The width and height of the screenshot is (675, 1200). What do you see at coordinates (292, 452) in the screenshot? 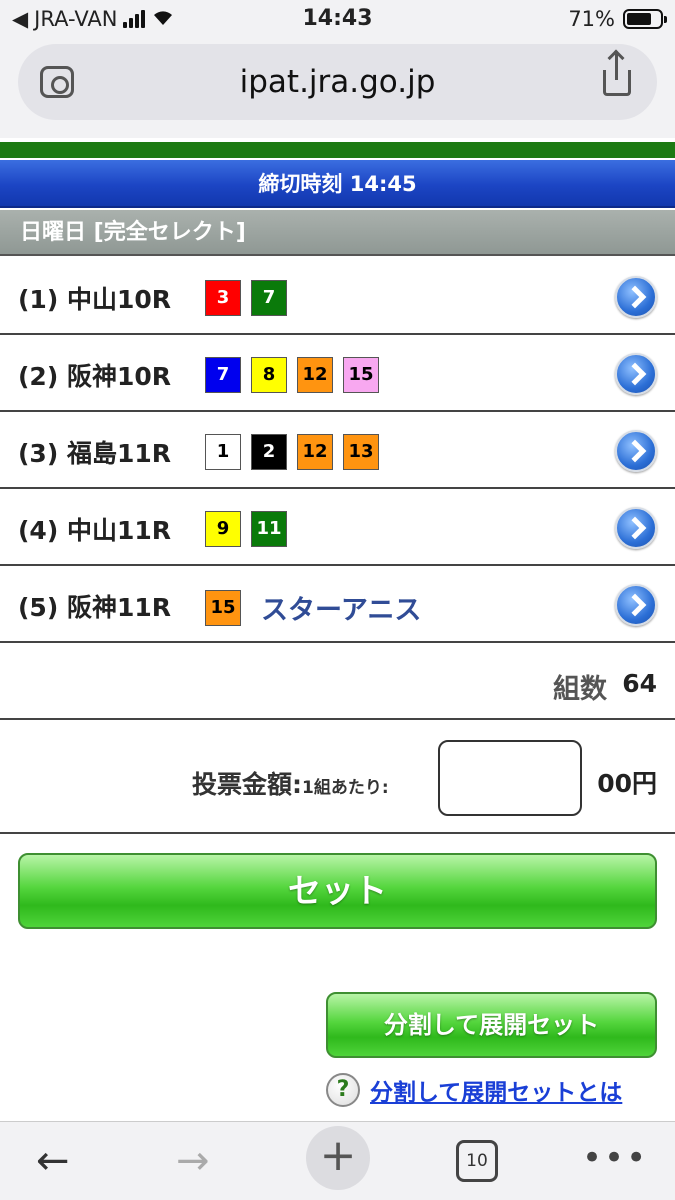
I see `horse-list: 1 2 12 13` at bounding box center [292, 452].